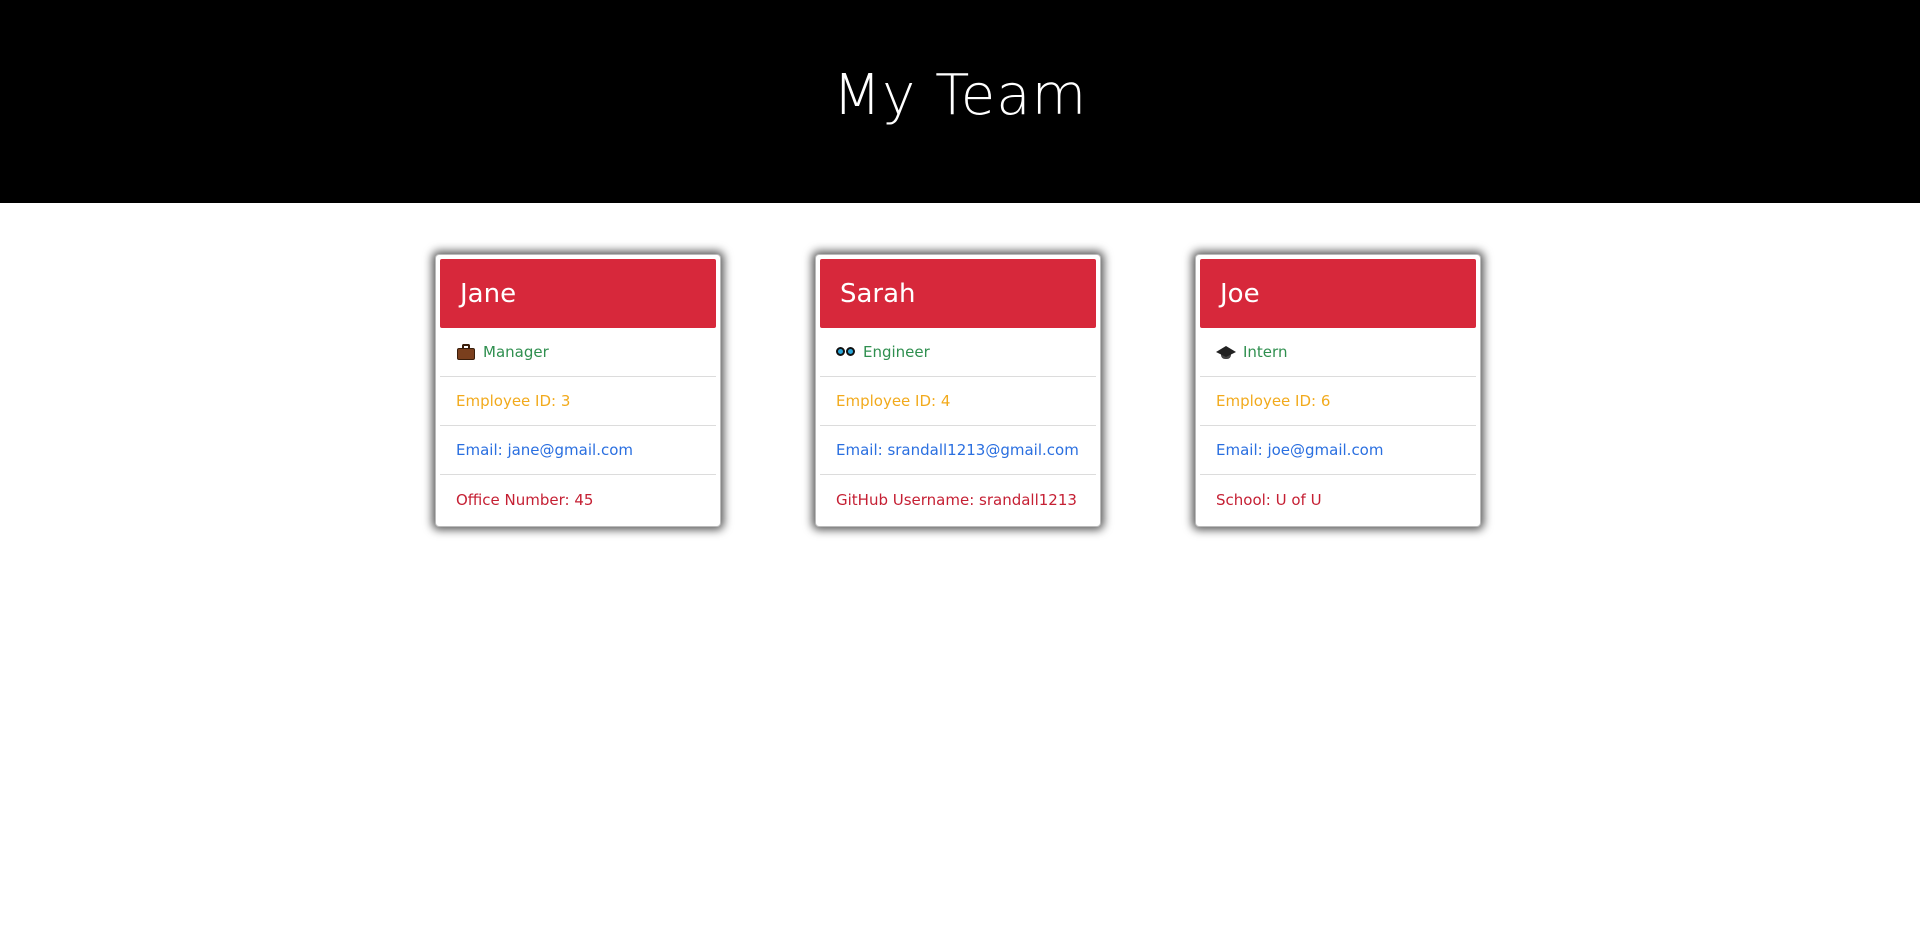 The image size is (1920, 937). Describe the element at coordinates (878, 293) in the screenshot. I see `employee-name: Sarah` at that location.